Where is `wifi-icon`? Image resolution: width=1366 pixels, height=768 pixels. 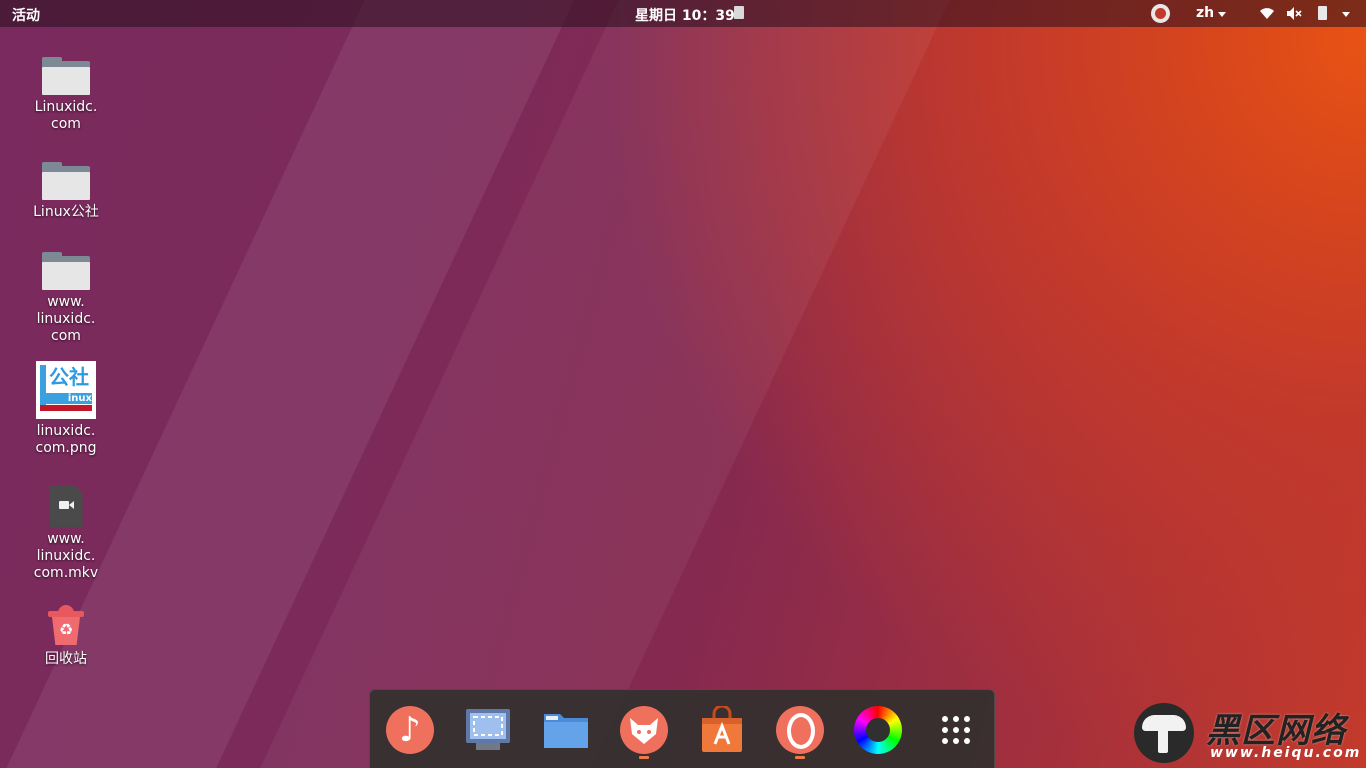 wifi-icon is located at coordinates (1267, 13).